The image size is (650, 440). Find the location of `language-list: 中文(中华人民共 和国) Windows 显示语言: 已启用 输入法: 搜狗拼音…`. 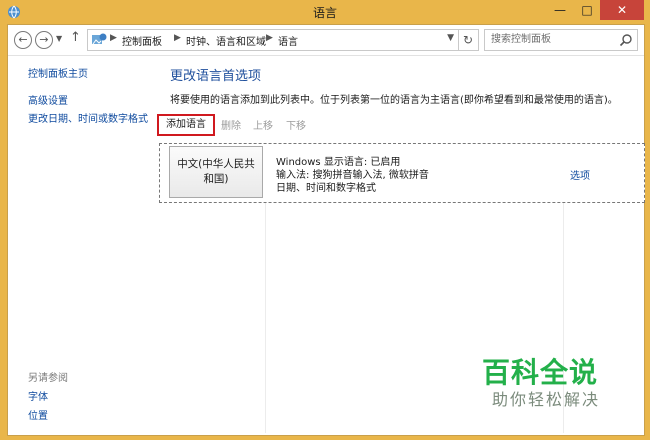

language-list: 中文(中华人民共 和国) Windows 显示语言: 已启用 输入法: 搜狗拼音… is located at coordinates (402, 173).